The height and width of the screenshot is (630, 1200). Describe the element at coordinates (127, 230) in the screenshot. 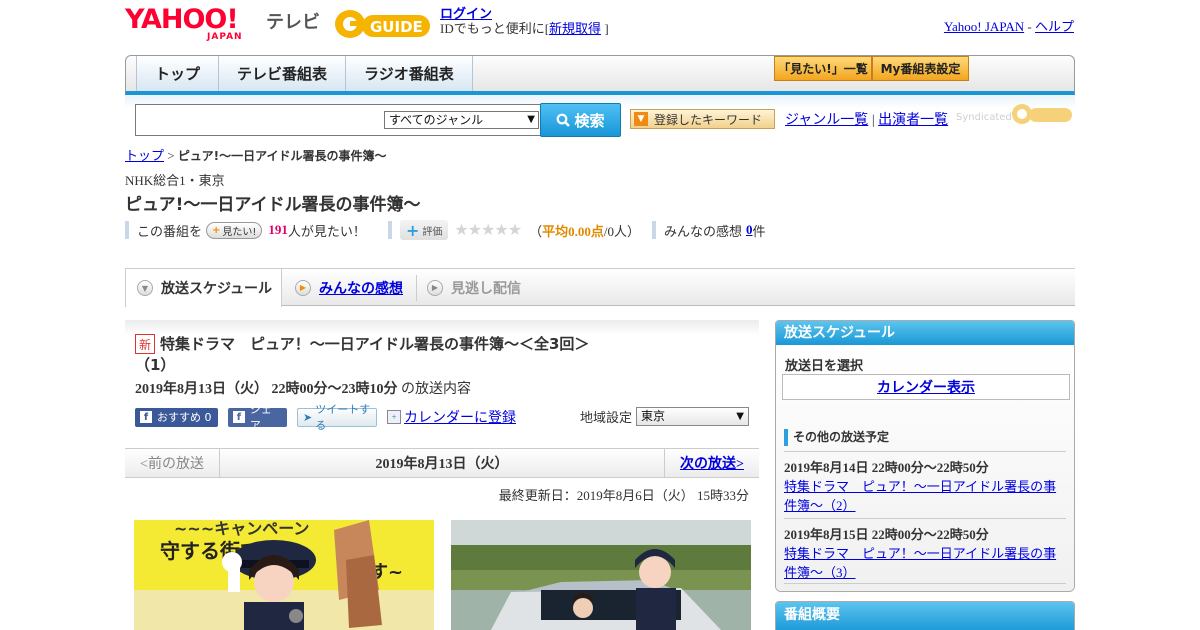

I see `divider-bar` at that location.